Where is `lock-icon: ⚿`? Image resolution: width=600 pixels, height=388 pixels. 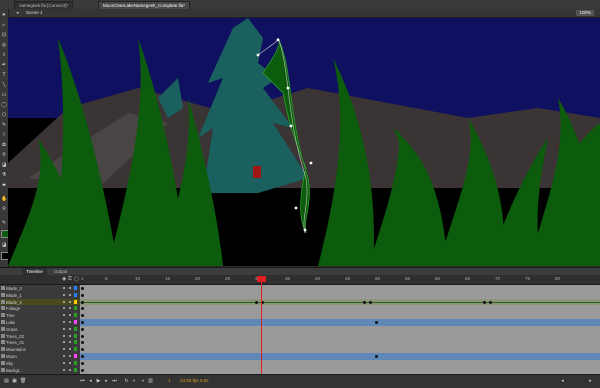
lock-icon: ⚿ is located at coordinates (70, 279).